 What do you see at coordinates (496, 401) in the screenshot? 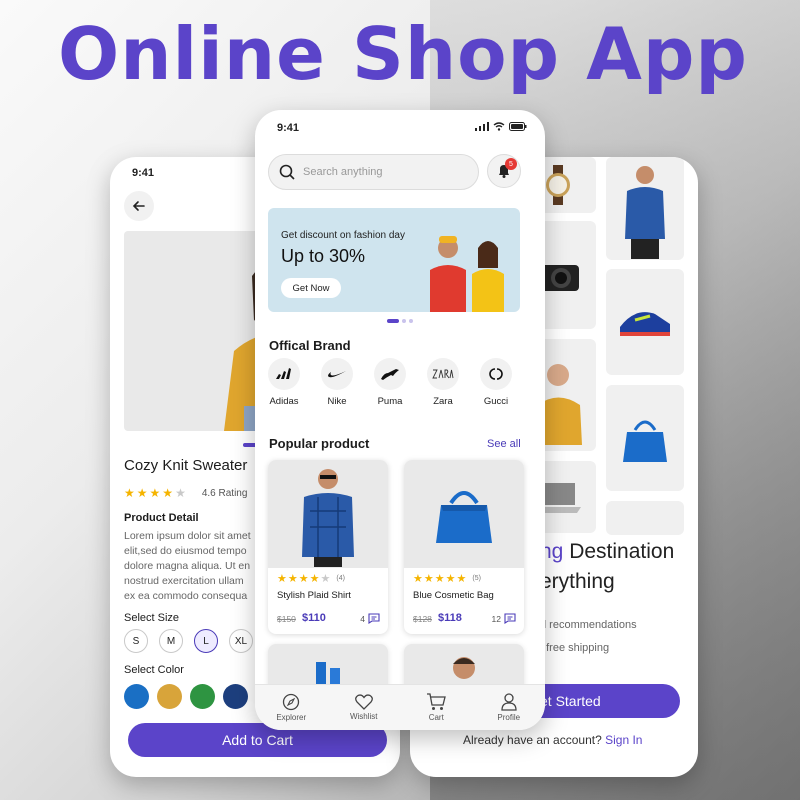
I see `brand-name: Gucci` at bounding box center [496, 401].